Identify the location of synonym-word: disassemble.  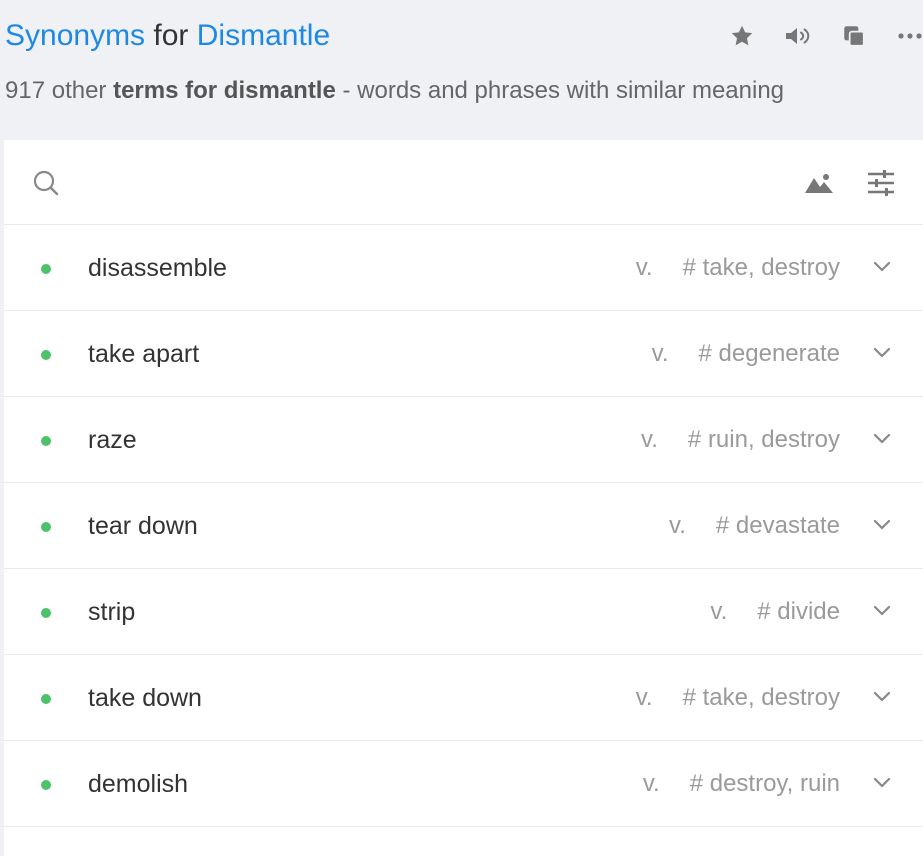
(157, 268).